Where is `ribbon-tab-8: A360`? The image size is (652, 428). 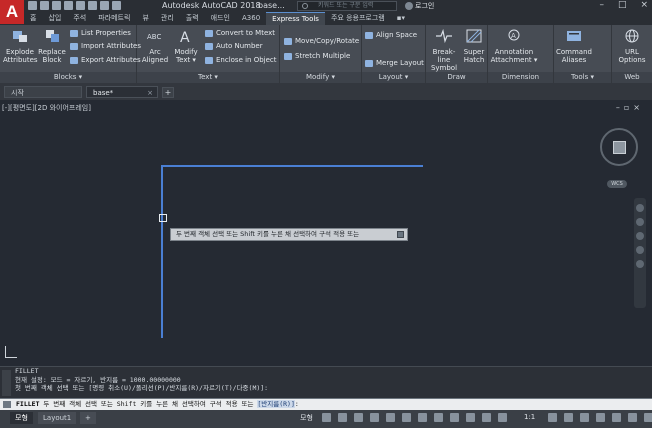
ribbon-tab-8: A360 is located at coordinates (251, 18).